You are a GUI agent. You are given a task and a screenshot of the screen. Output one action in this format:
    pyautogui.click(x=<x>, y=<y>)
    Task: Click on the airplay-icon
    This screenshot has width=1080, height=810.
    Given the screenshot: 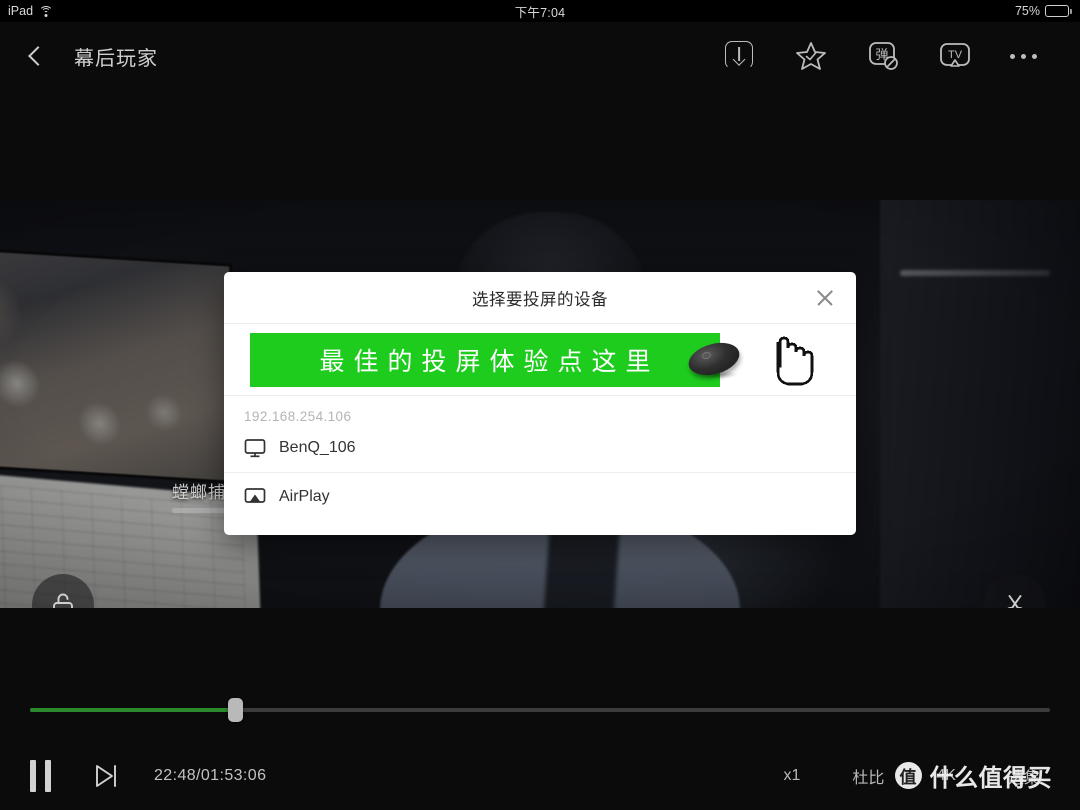 What is the action you would take?
    pyautogui.click(x=255, y=497)
    